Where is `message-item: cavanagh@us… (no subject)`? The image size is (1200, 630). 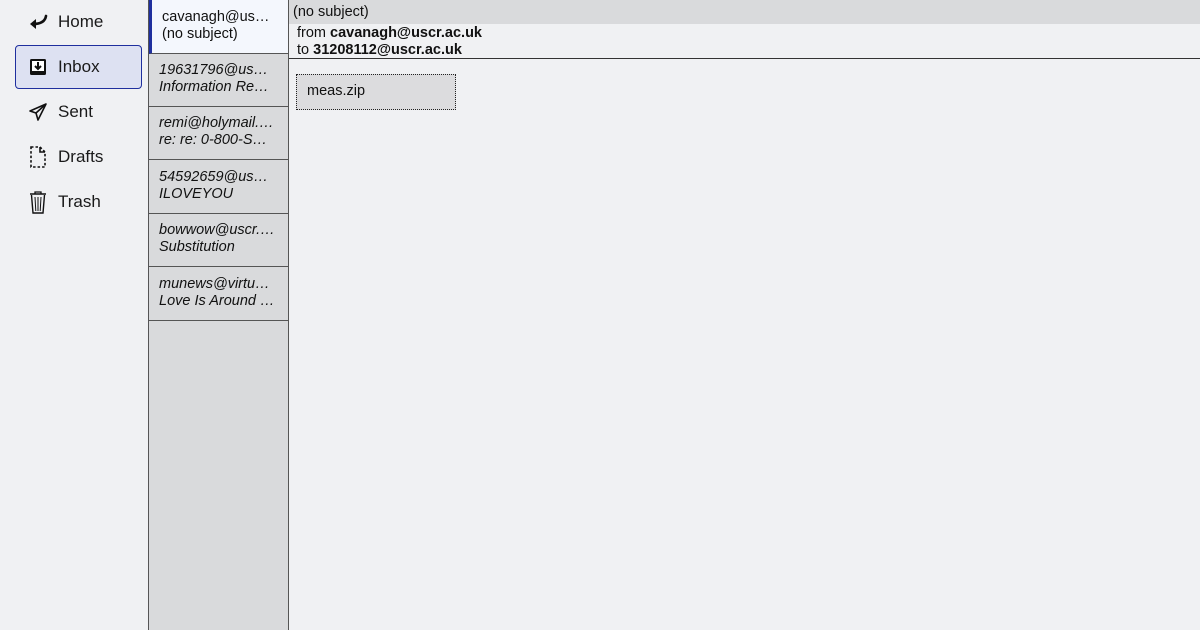
message-item: cavanagh@us… (no subject) is located at coordinates (218, 27).